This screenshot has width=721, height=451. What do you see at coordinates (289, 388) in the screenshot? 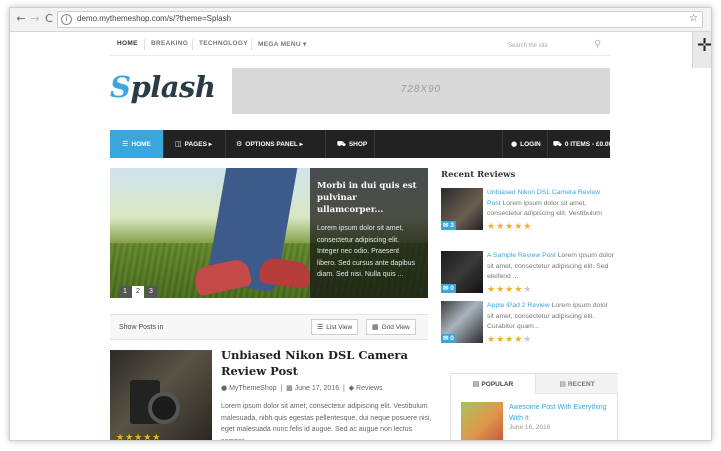
I see `calendar-icon: ▦` at bounding box center [289, 388].